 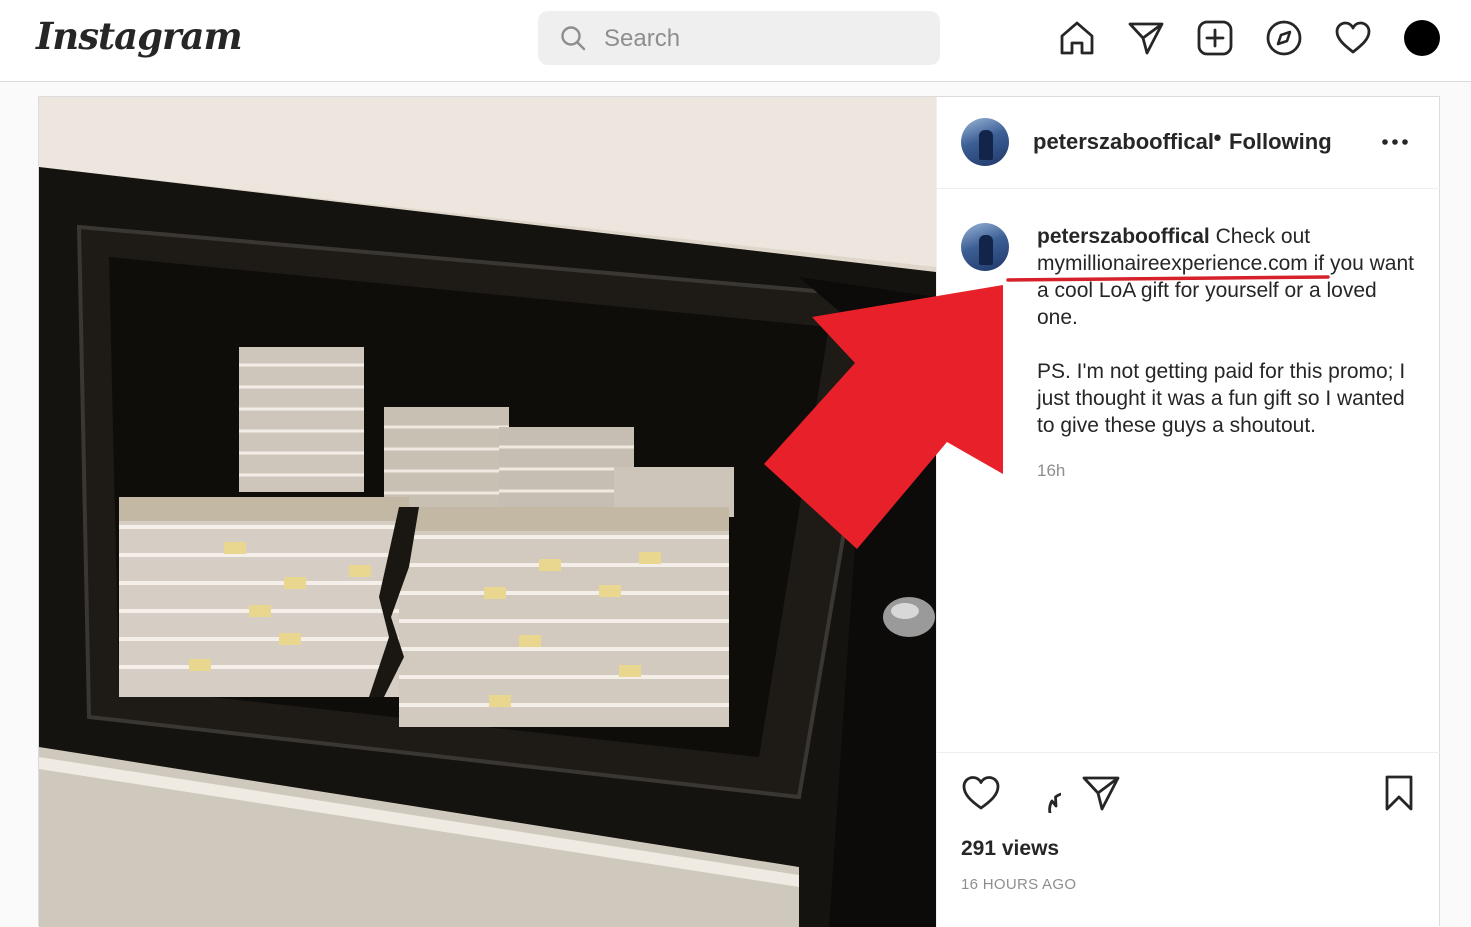 What do you see at coordinates (764, 39) in the screenshot?
I see `search-input` at bounding box center [764, 39].